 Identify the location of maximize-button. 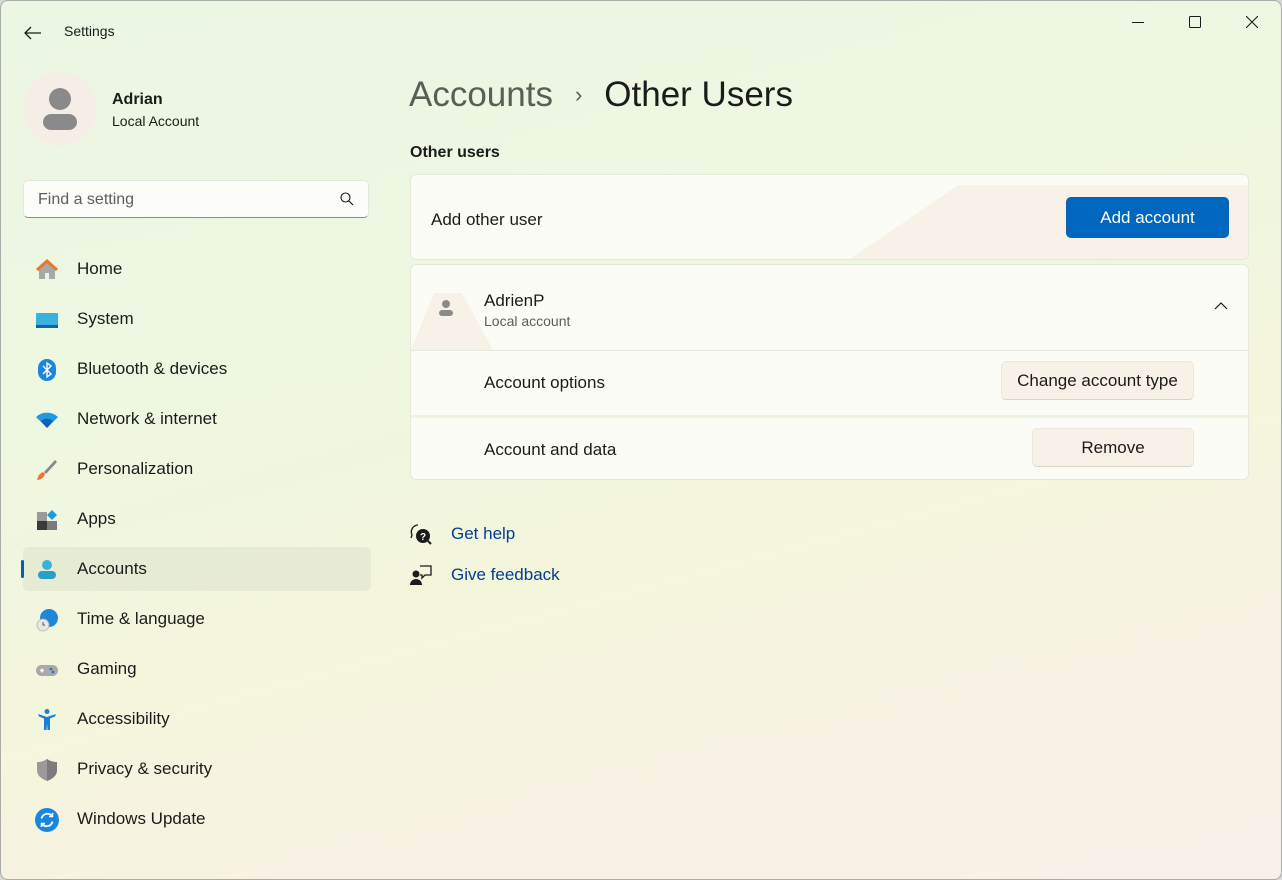
(1195, 22).